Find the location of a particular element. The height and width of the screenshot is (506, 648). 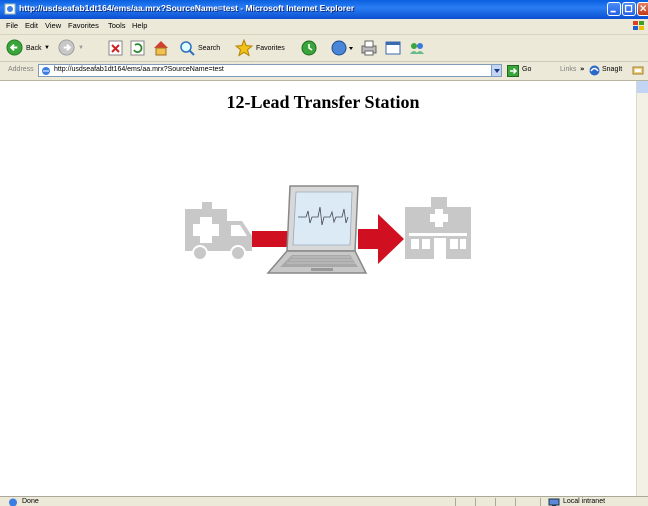

menu-file: File is located at coordinates (12, 25).